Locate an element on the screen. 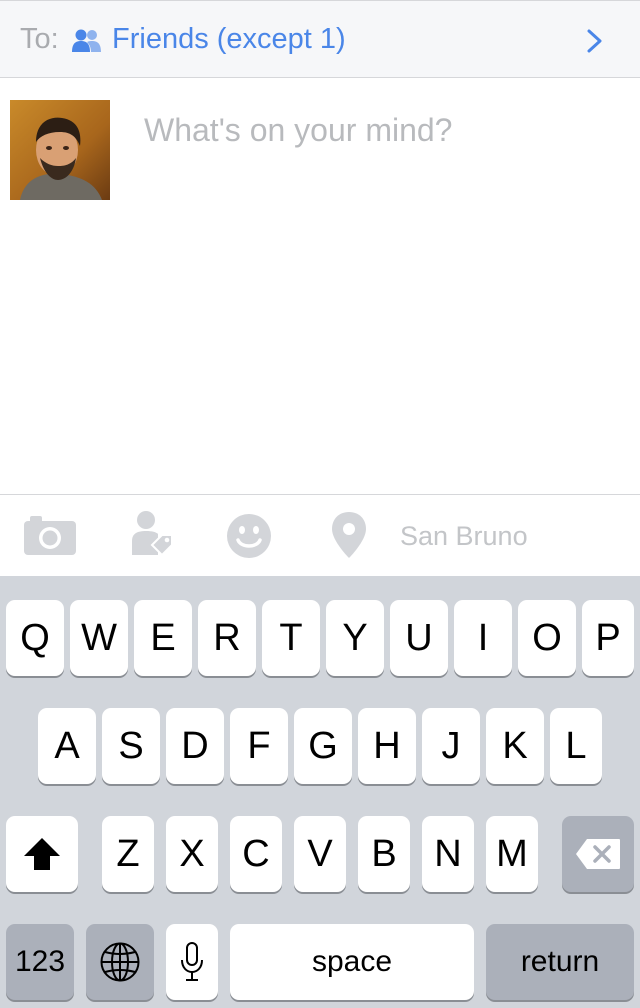 The image size is (640, 1008). key-g: G is located at coordinates (323, 746).